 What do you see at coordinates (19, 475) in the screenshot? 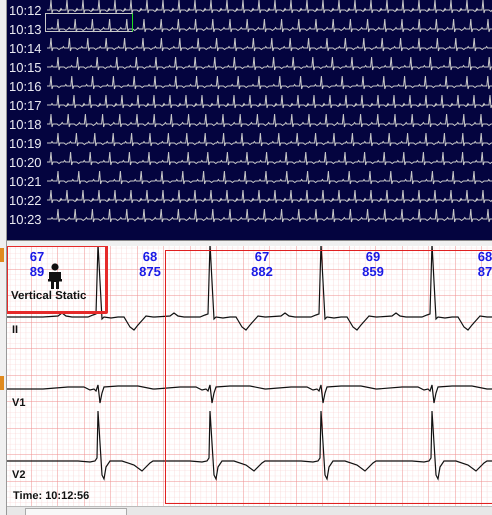
I see `lead-label: V2` at bounding box center [19, 475].